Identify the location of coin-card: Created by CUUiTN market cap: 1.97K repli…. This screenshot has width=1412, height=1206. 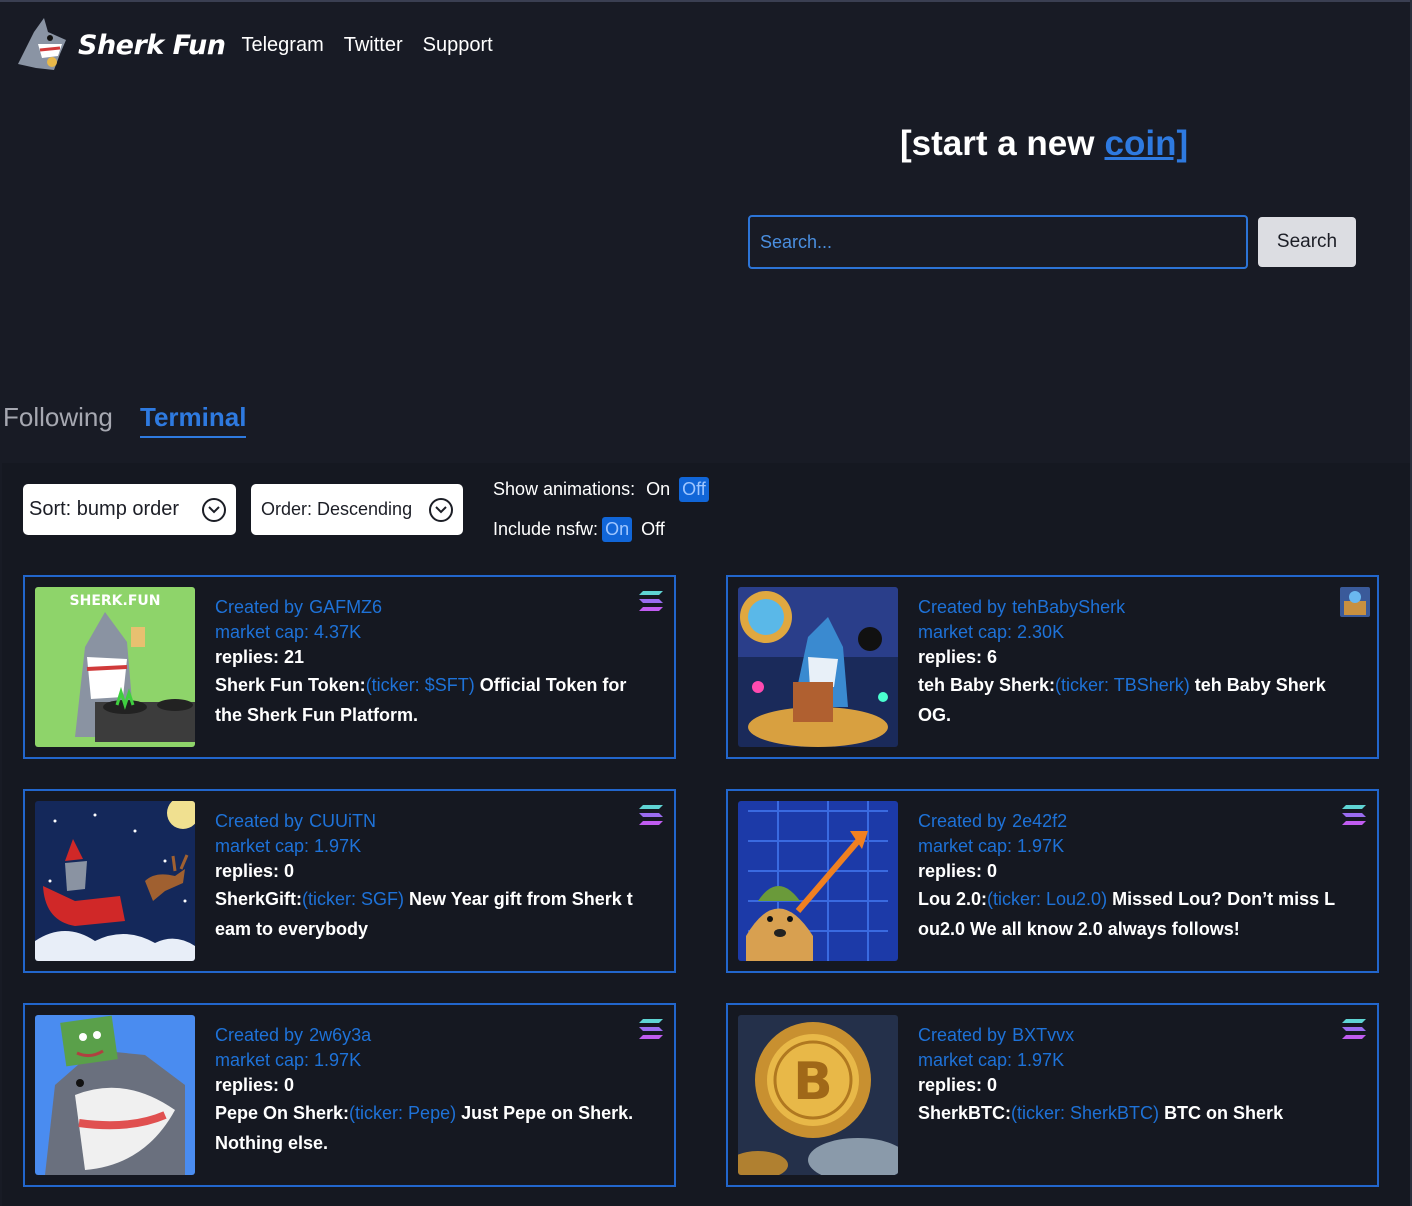
(349, 881).